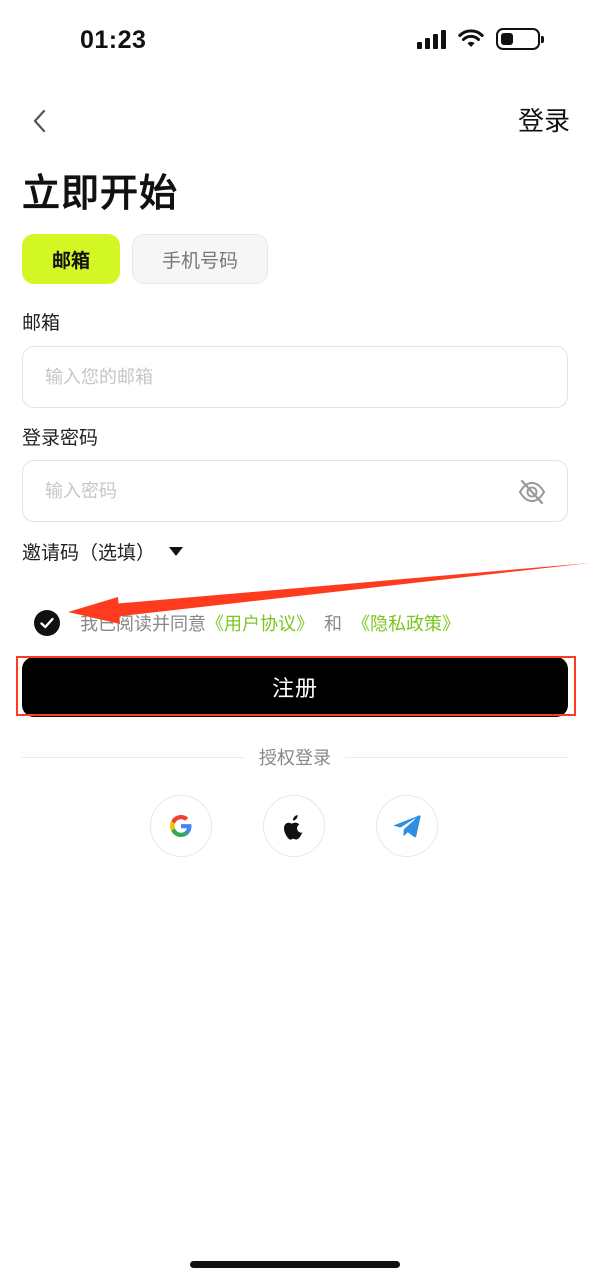 This screenshot has width=590, height=1280. I want to click on home-indicator, so click(295, 1264).